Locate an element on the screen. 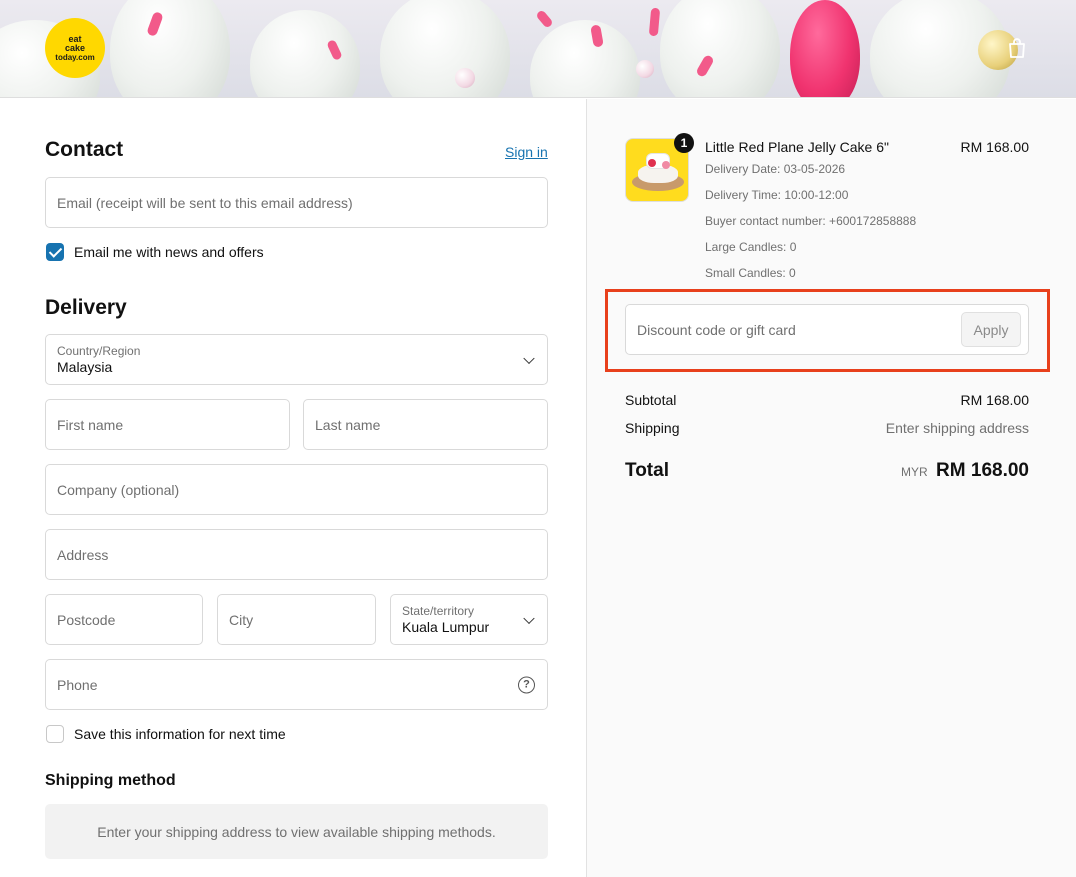 This screenshot has width=1076, height=877. last-name-field: Last name is located at coordinates (425, 424).